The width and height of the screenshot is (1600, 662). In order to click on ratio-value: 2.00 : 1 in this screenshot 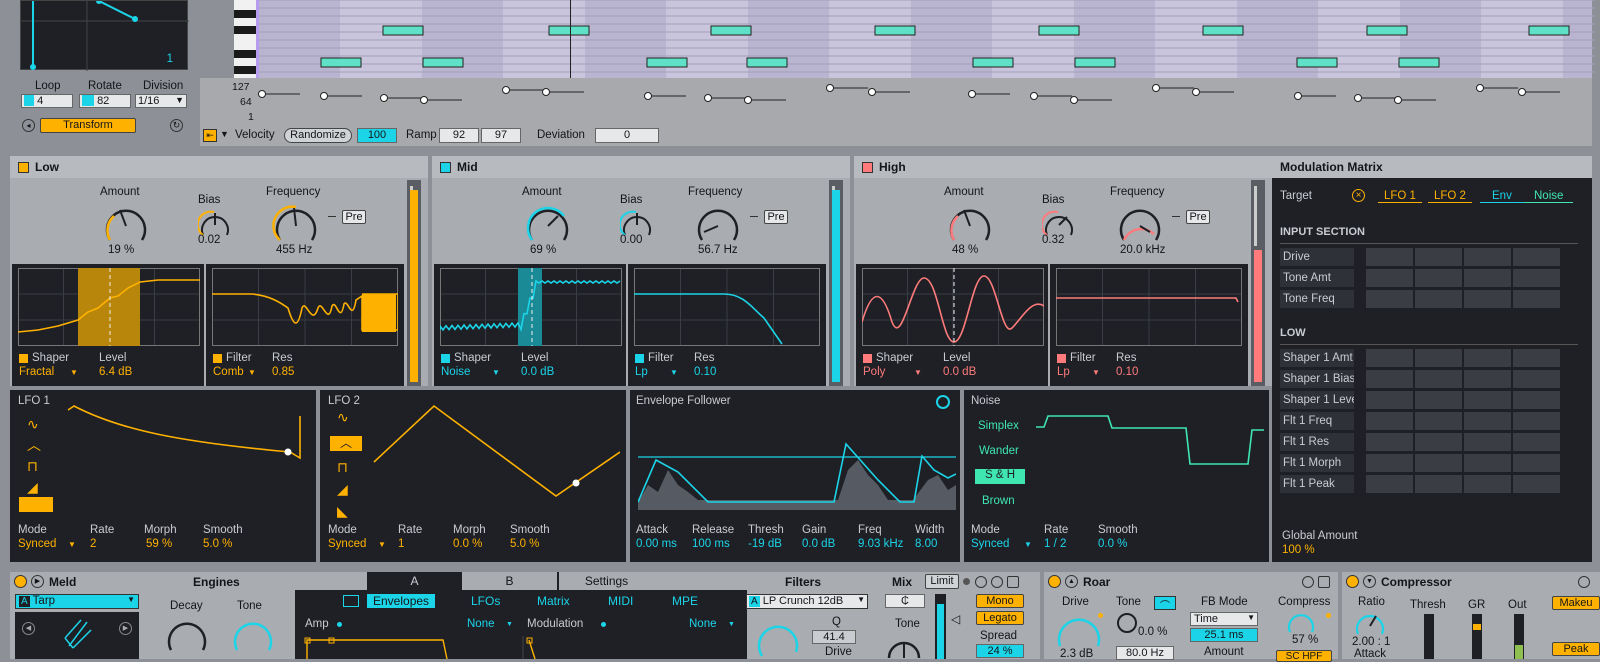, I will do `click(1371, 642)`.